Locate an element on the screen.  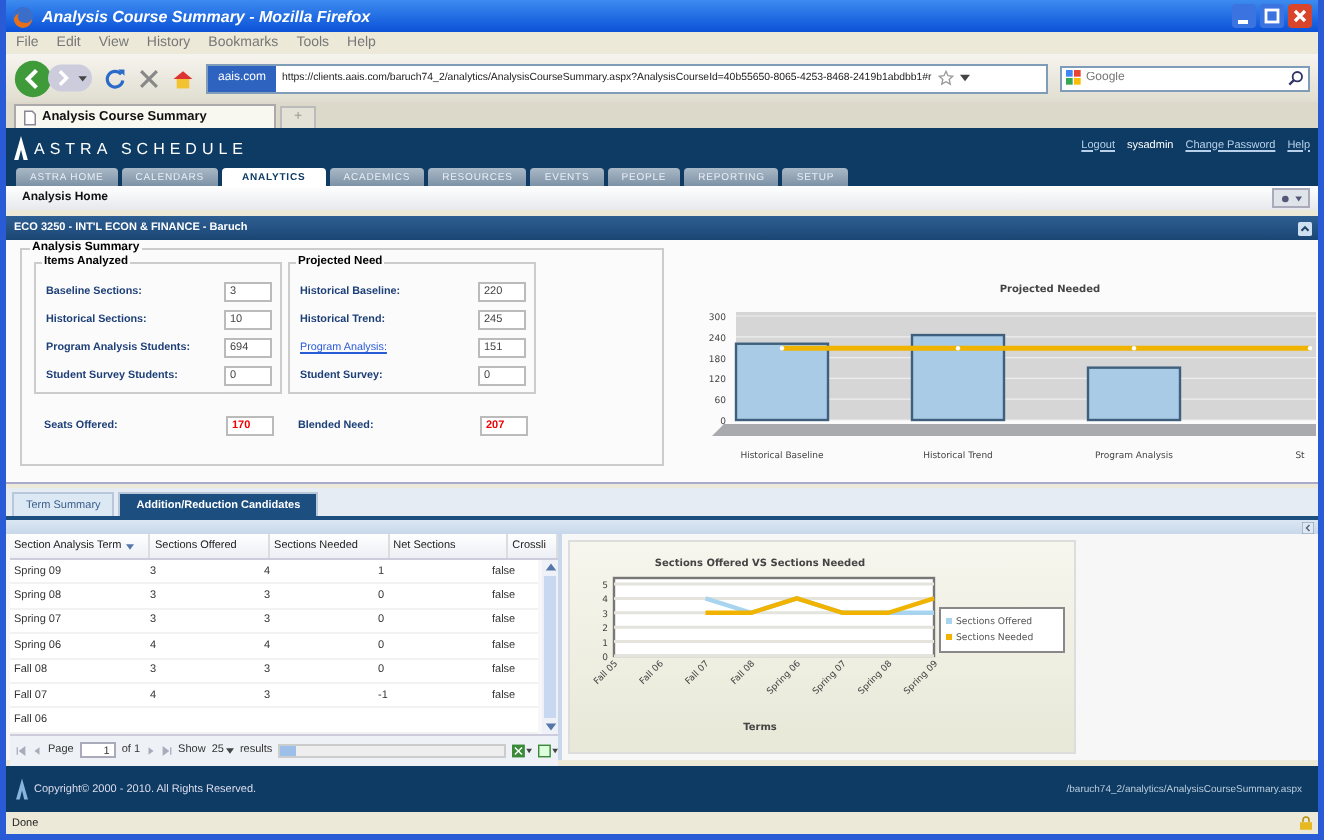
scroll-down-icon is located at coordinates (550, 726).